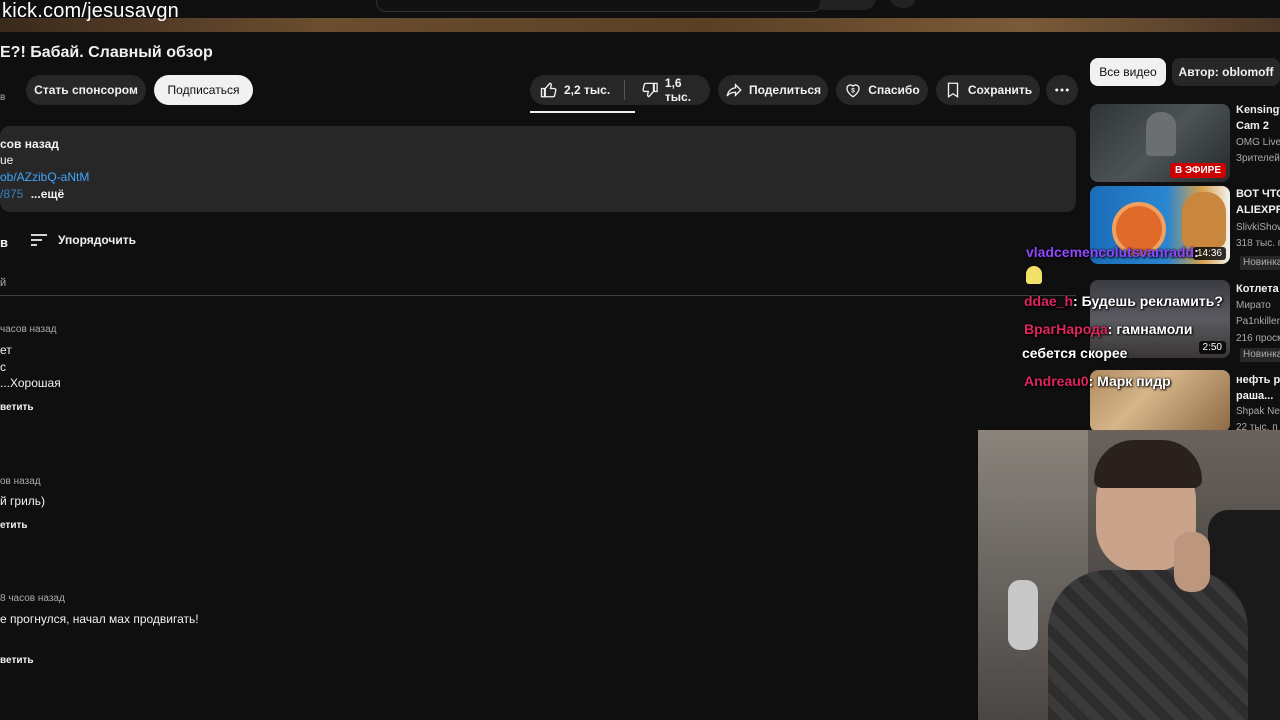 The height and width of the screenshot is (720, 1280). I want to click on add-comment-input: й, so click(3, 283).